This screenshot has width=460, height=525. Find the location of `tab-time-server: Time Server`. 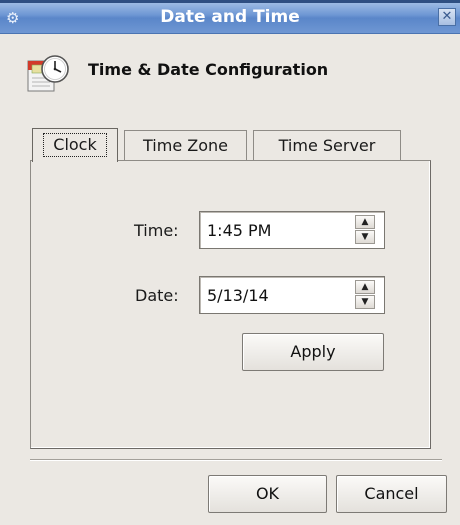

tab-time-server: Time Server is located at coordinates (327, 145).